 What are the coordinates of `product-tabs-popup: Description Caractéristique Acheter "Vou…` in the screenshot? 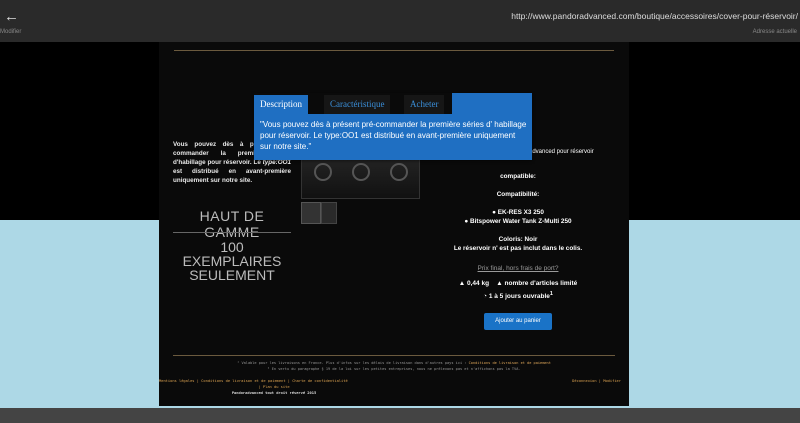 It's located at (393, 126).